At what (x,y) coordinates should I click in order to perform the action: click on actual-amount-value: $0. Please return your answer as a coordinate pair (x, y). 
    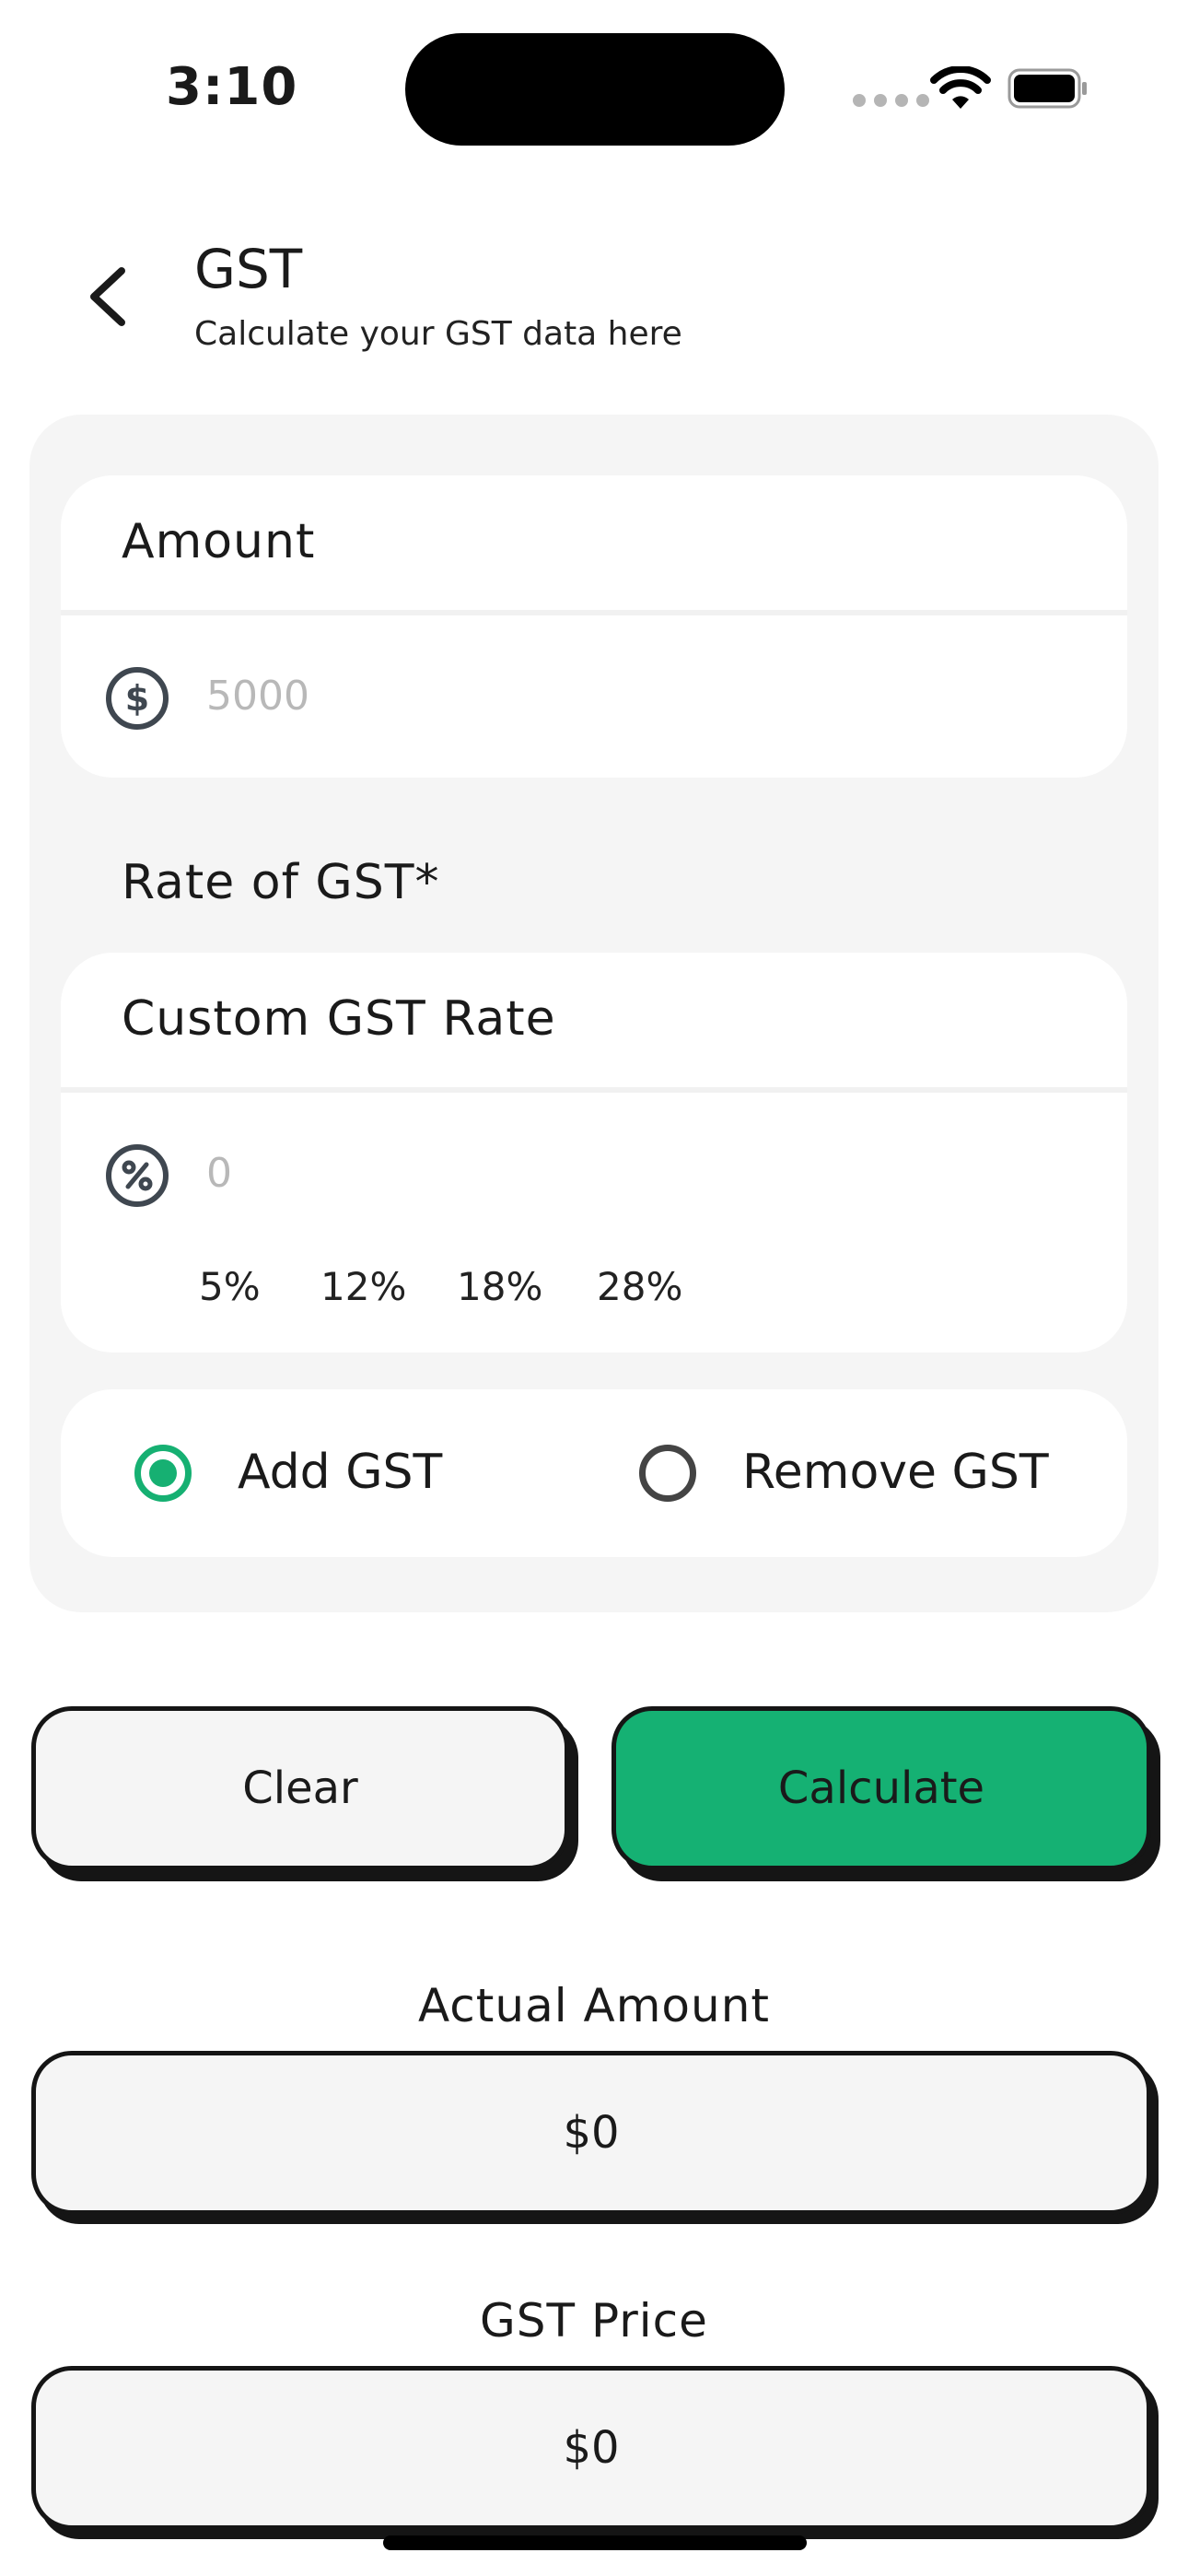
    Looking at the image, I should click on (591, 2133).